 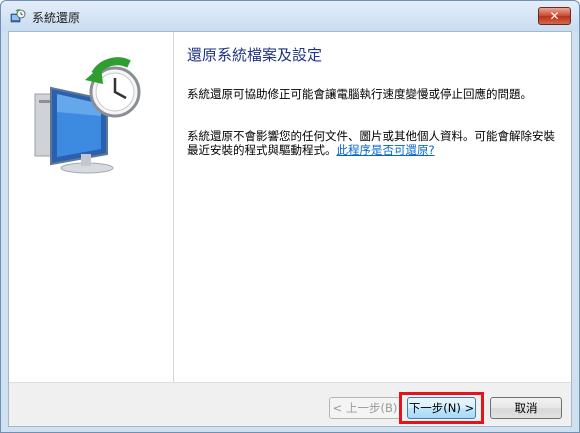 I want to click on button-bar: < 上一步(B) 下一步(N) > 取消, so click(x=290, y=404).